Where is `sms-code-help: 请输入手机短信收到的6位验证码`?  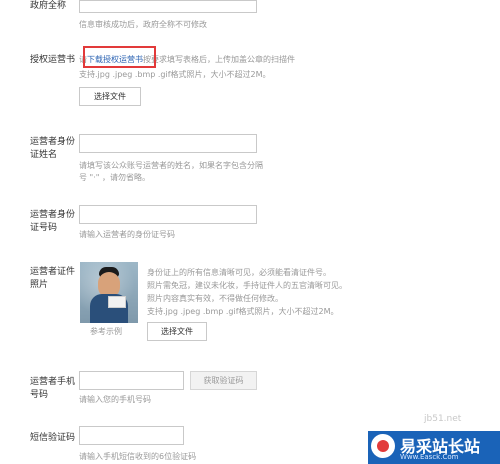 sms-code-help: 请输入手机短信收到的6位验证码 is located at coordinates (138, 456).